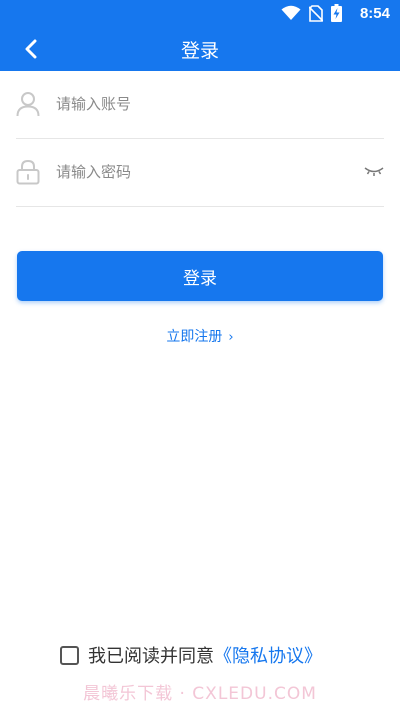 The image size is (400, 711). I want to click on status-icons, so click(311, 13).